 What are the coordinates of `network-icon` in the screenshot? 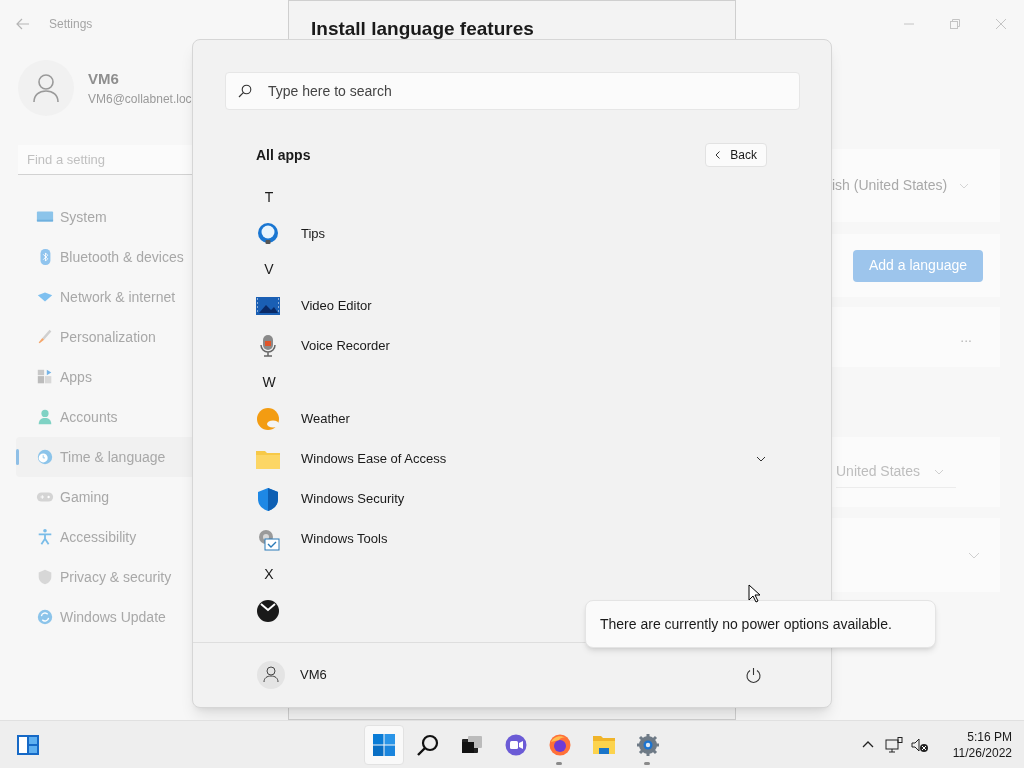 It's located at (893, 744).